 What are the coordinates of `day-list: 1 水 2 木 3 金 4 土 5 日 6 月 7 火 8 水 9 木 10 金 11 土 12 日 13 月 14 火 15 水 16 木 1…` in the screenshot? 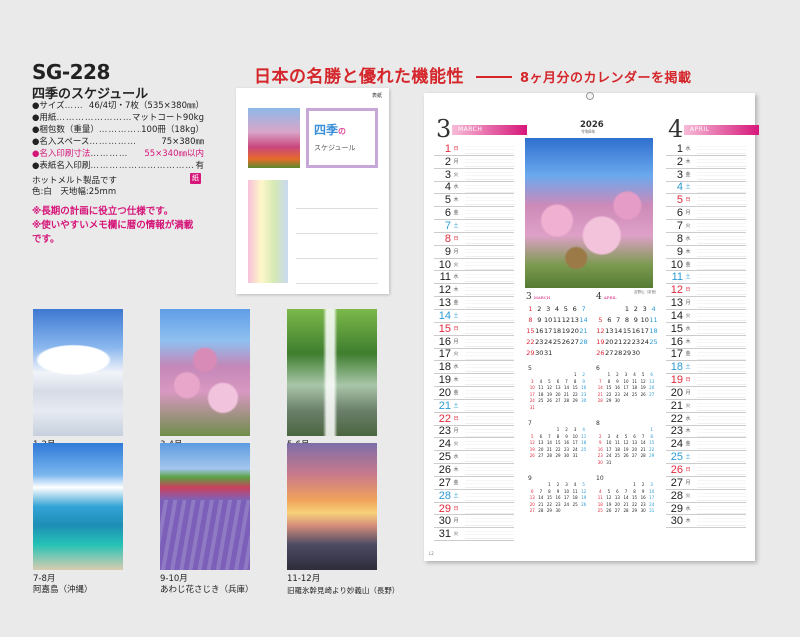 It's located at (706, 336).